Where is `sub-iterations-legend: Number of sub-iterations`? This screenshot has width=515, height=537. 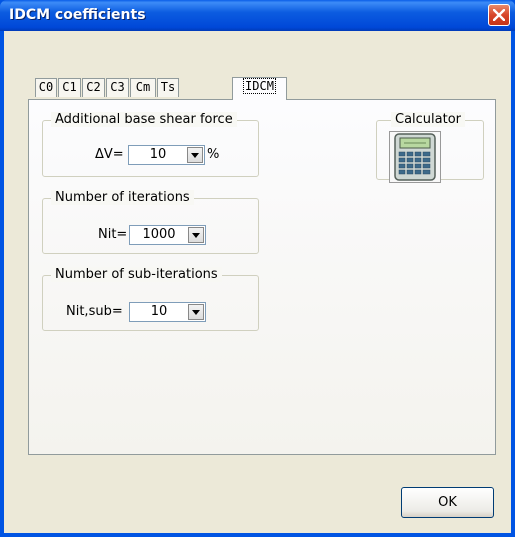 sub-iterations-legend: Number of sub-iterations is located at coordinates (136, 274).